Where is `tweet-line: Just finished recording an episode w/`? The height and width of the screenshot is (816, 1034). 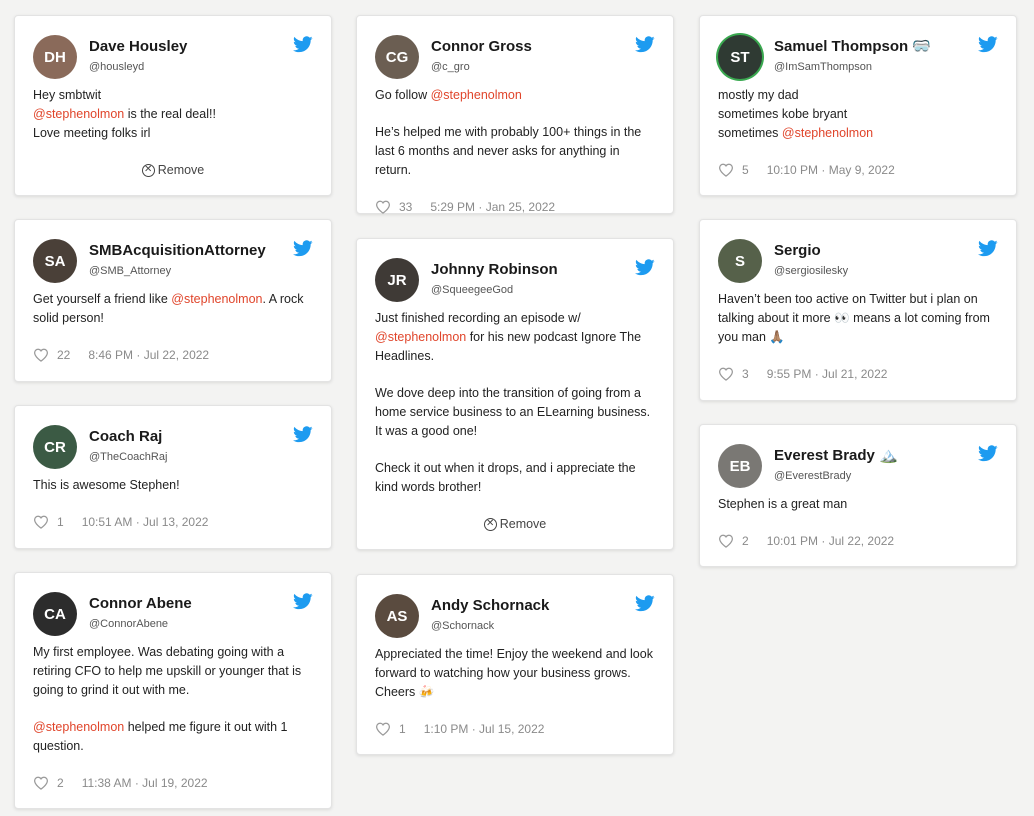
tweet-line: Just finished recording an episode w/ is located at coordinates (478, 318).